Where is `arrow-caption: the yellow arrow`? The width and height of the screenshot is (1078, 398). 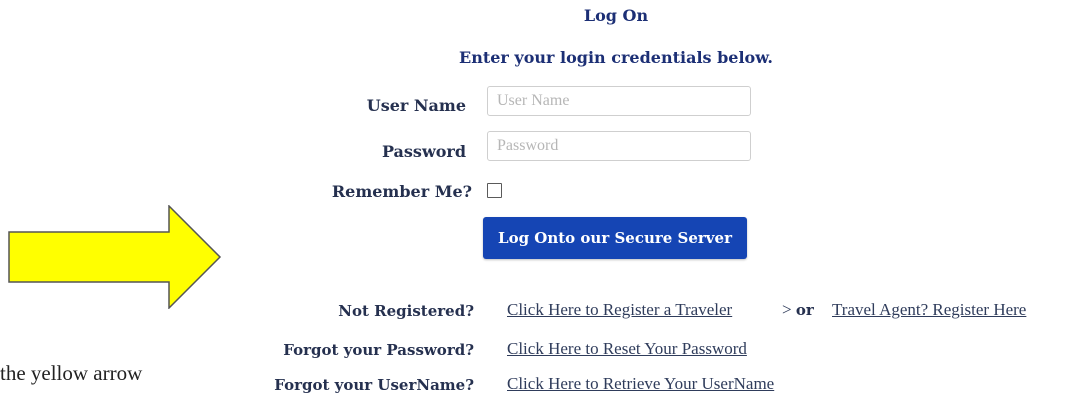 arrow-caption: the yellow arrow is located at coordinates (71, 373).